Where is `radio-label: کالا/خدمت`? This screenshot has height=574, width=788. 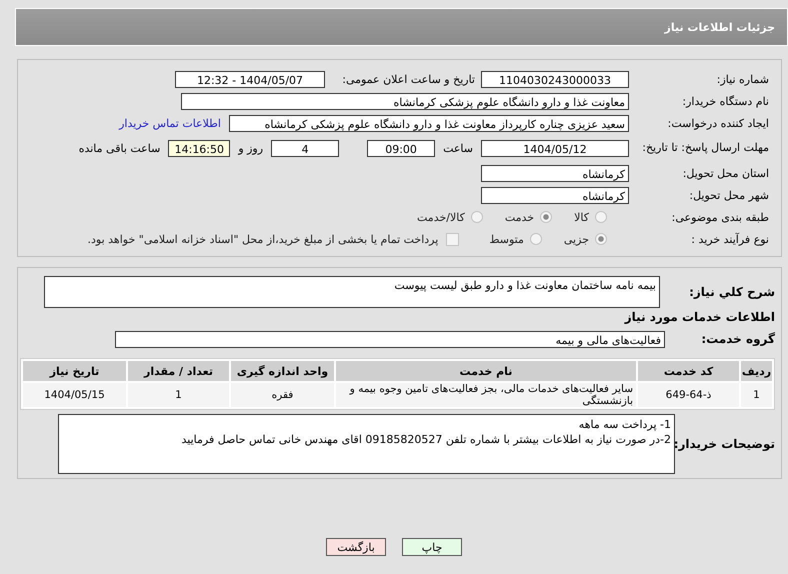 radio-label: کالا/خدمت is located at coordinates (441, 217).